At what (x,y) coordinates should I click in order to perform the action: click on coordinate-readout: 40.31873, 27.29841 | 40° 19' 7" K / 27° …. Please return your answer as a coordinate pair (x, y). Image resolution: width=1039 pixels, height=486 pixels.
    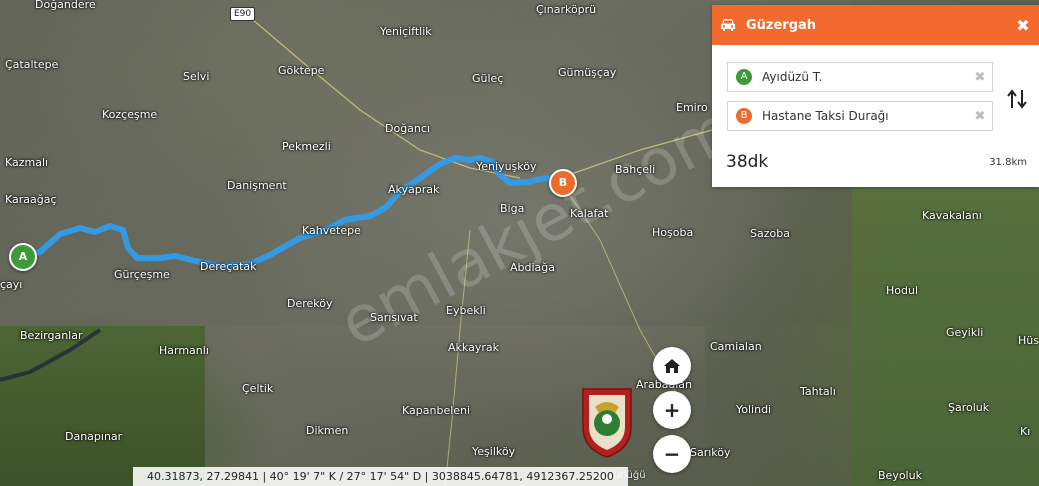
    Looking at the image, I should click on (380, 476).